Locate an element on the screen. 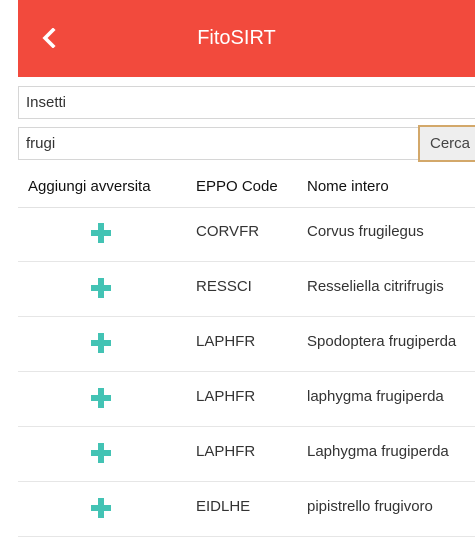 The image size is (475, 554). search-button: Cerca is located at coordinates (446, 143).